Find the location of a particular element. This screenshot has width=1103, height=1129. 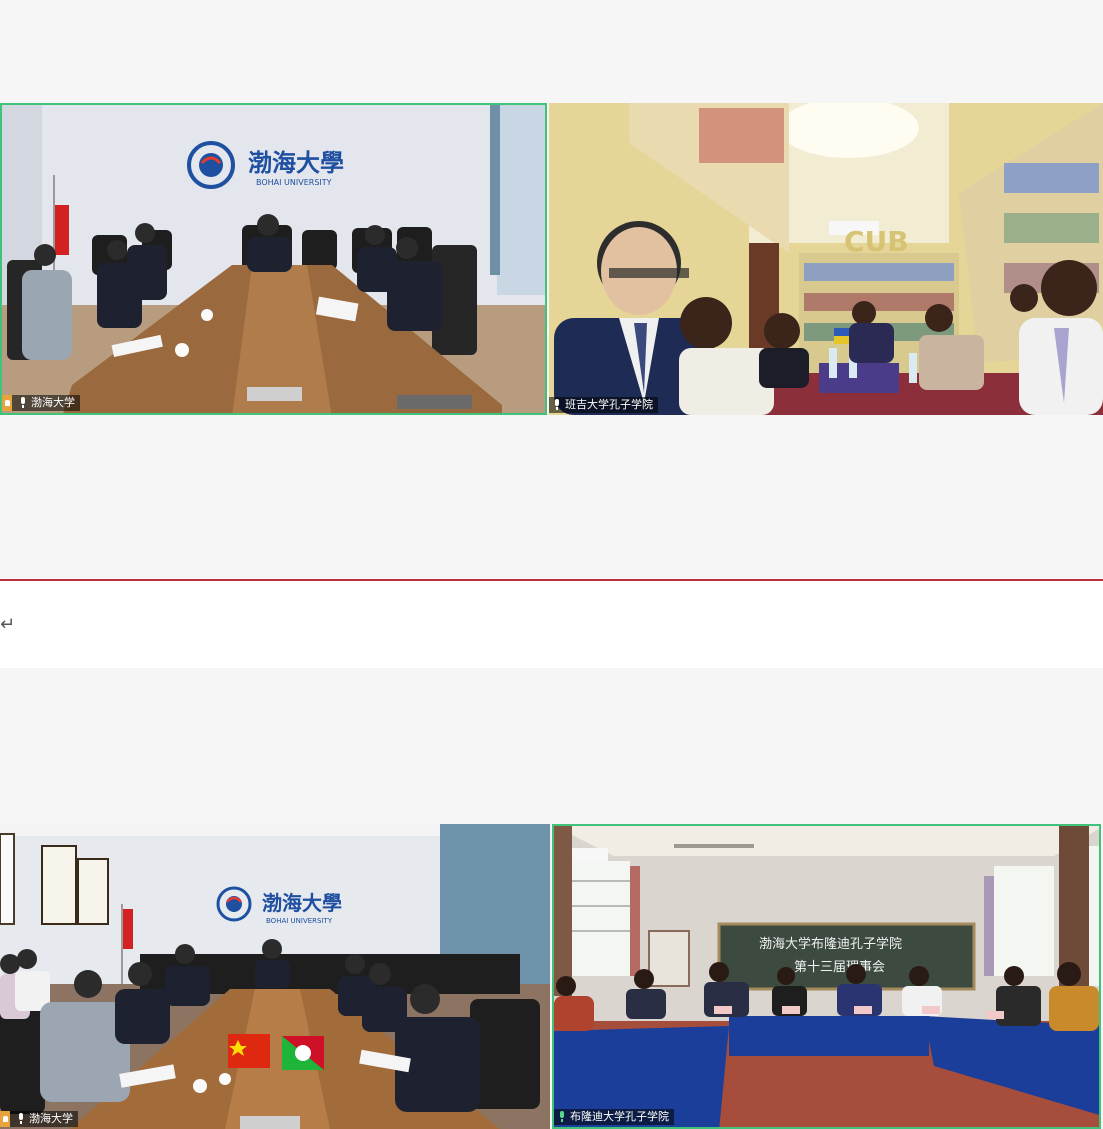

participant-name-tag: 布隆迪大学孔子学院 is located at coordinates (614, 1117).